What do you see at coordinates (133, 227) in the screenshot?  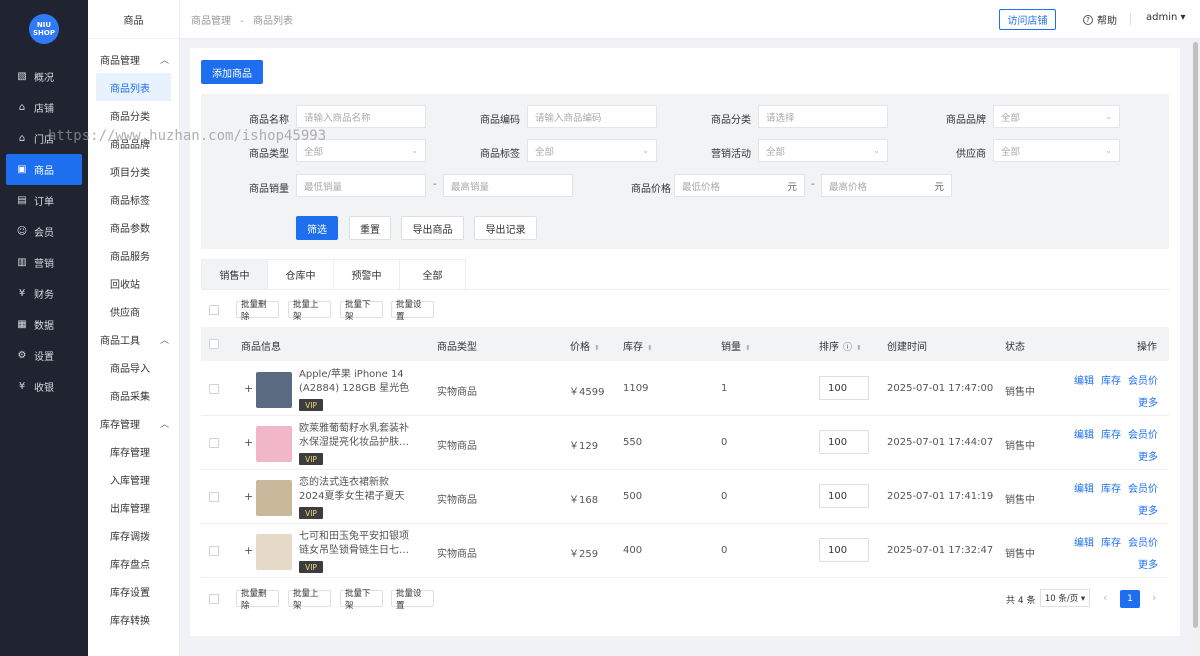 I see `subnav-item: 商品参数` at bounding box center [133, 227].